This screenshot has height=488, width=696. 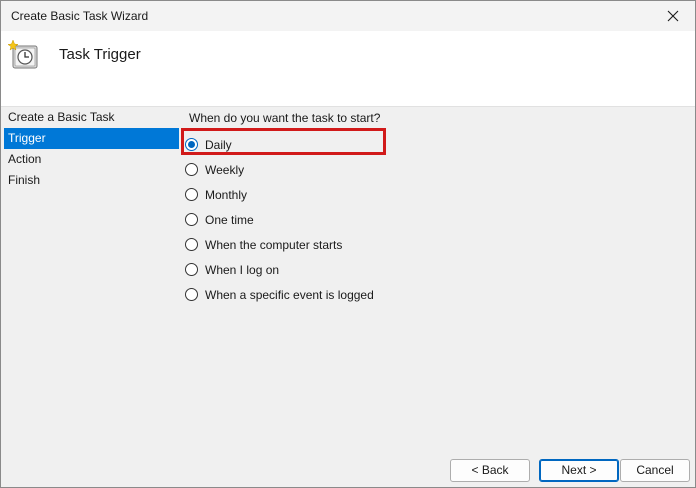 I want to click on step-action: Action, so click(x=90, y=159).